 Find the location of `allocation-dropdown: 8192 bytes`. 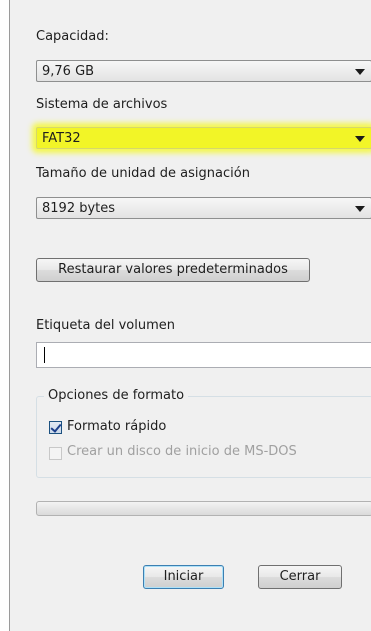

allocation-dropdown: 8192 bytes is located at coordinates (203, 208).